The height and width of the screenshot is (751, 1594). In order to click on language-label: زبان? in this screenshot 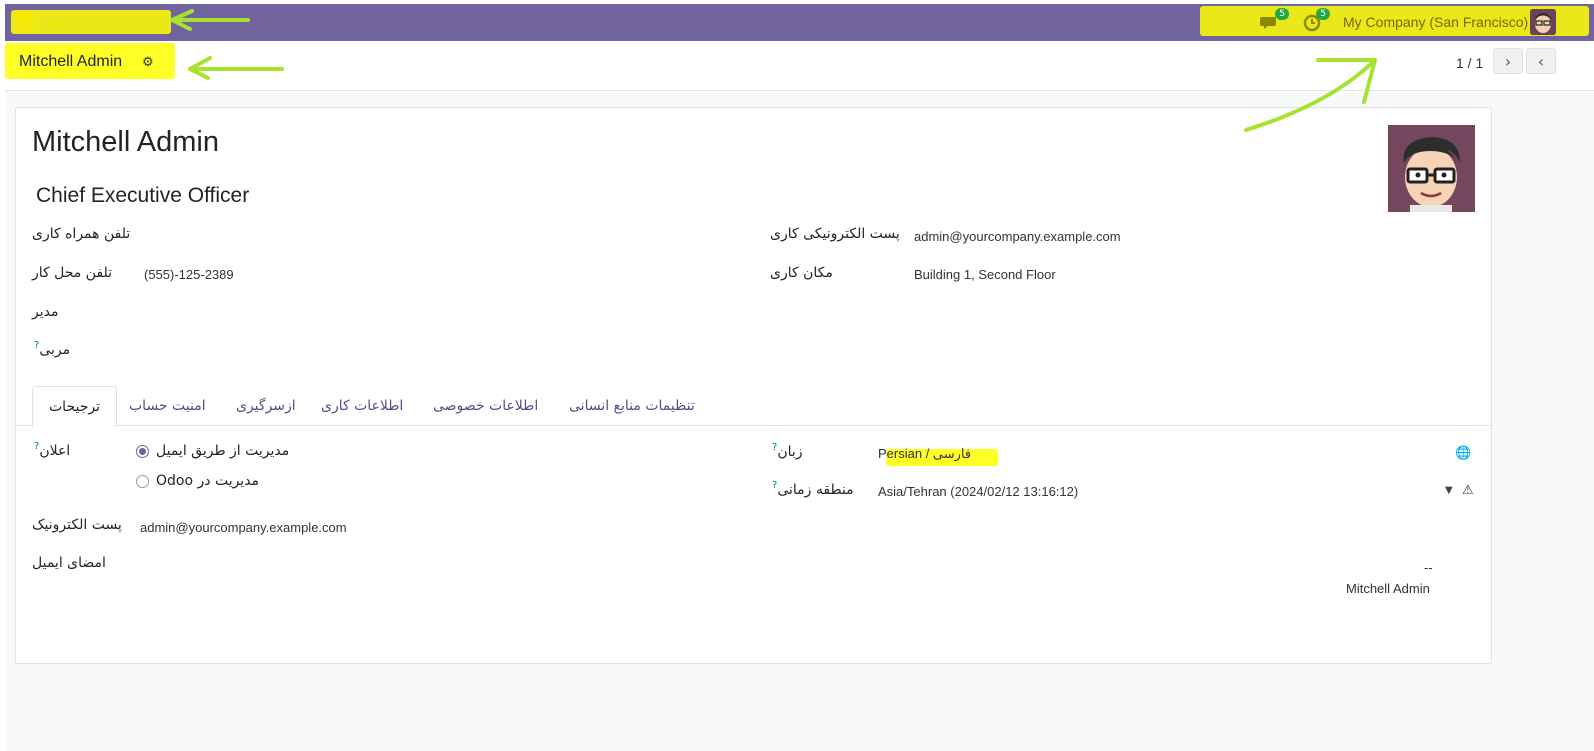, I will do `click(786, 451)`.